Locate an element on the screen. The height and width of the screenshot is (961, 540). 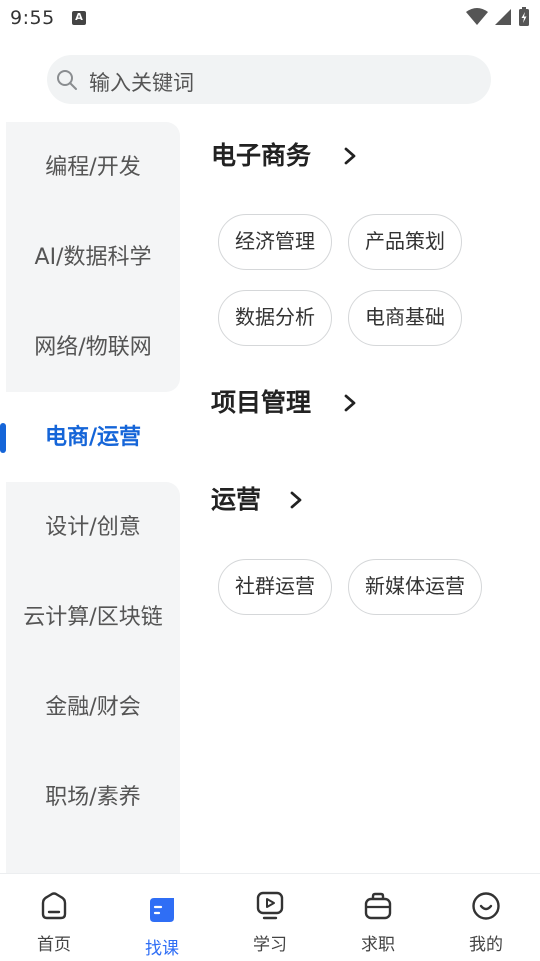
status-bar: 9:55 A is located at coordinates (270, 18).